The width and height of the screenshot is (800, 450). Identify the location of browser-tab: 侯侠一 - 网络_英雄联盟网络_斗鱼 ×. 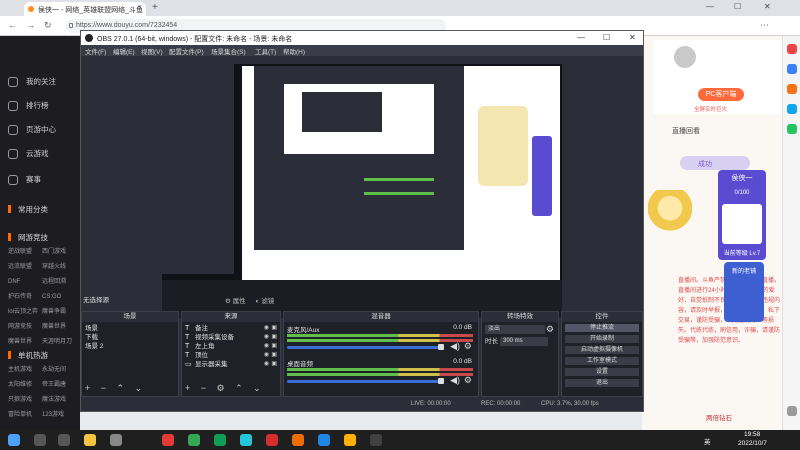
(85, 9).